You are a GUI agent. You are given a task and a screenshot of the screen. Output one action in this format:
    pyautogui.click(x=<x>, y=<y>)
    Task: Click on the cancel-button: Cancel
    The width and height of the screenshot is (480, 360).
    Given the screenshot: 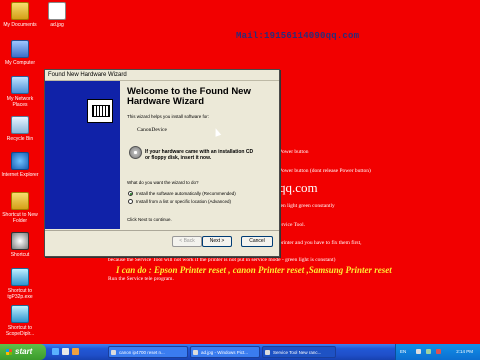 What is the action you would take?
    pyautogui.click(x=257, y=241)
    